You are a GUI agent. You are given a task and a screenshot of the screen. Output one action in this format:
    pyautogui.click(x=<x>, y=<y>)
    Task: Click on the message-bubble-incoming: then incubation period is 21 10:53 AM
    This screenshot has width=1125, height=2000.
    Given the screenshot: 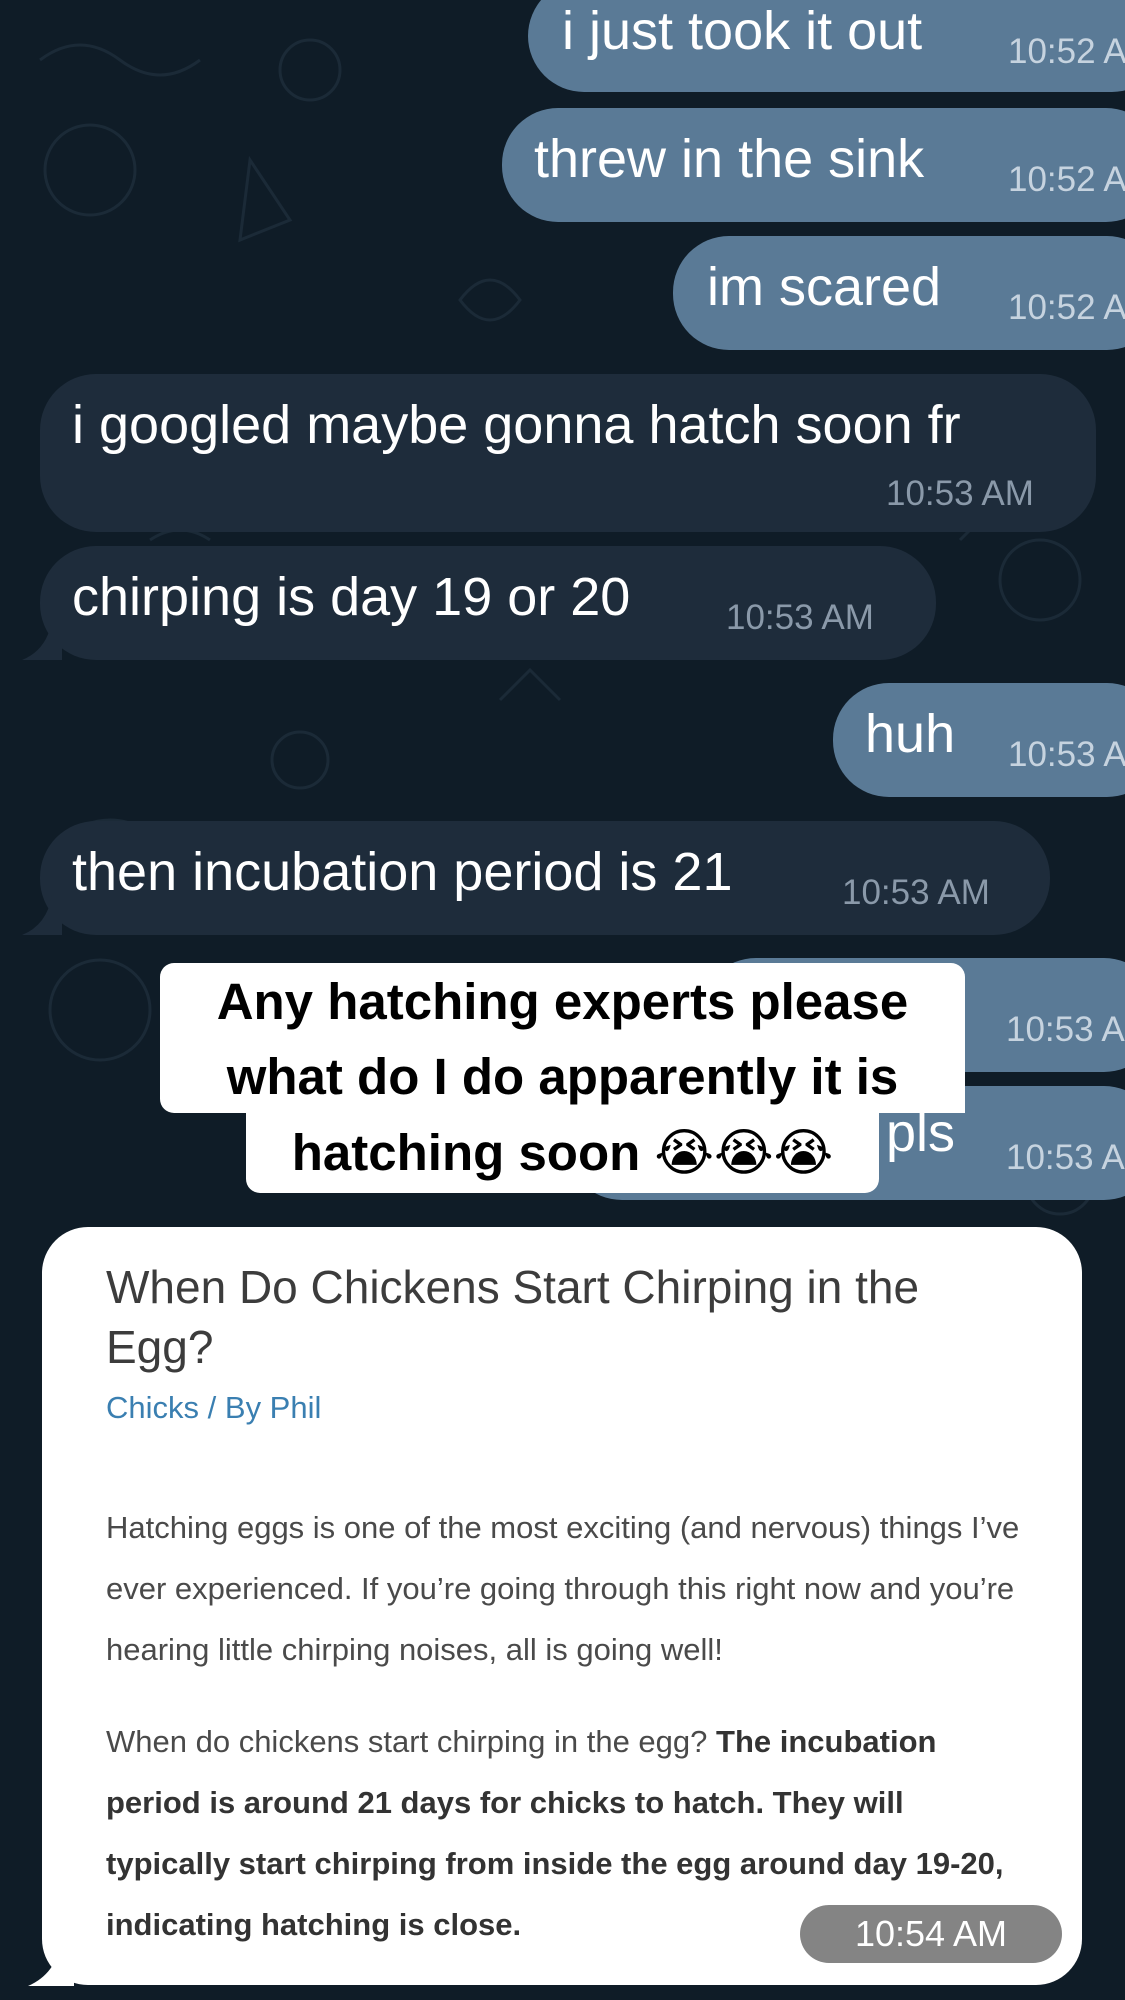 What is the action you would take?
    pyautogui.click(x=545, y=878)
    